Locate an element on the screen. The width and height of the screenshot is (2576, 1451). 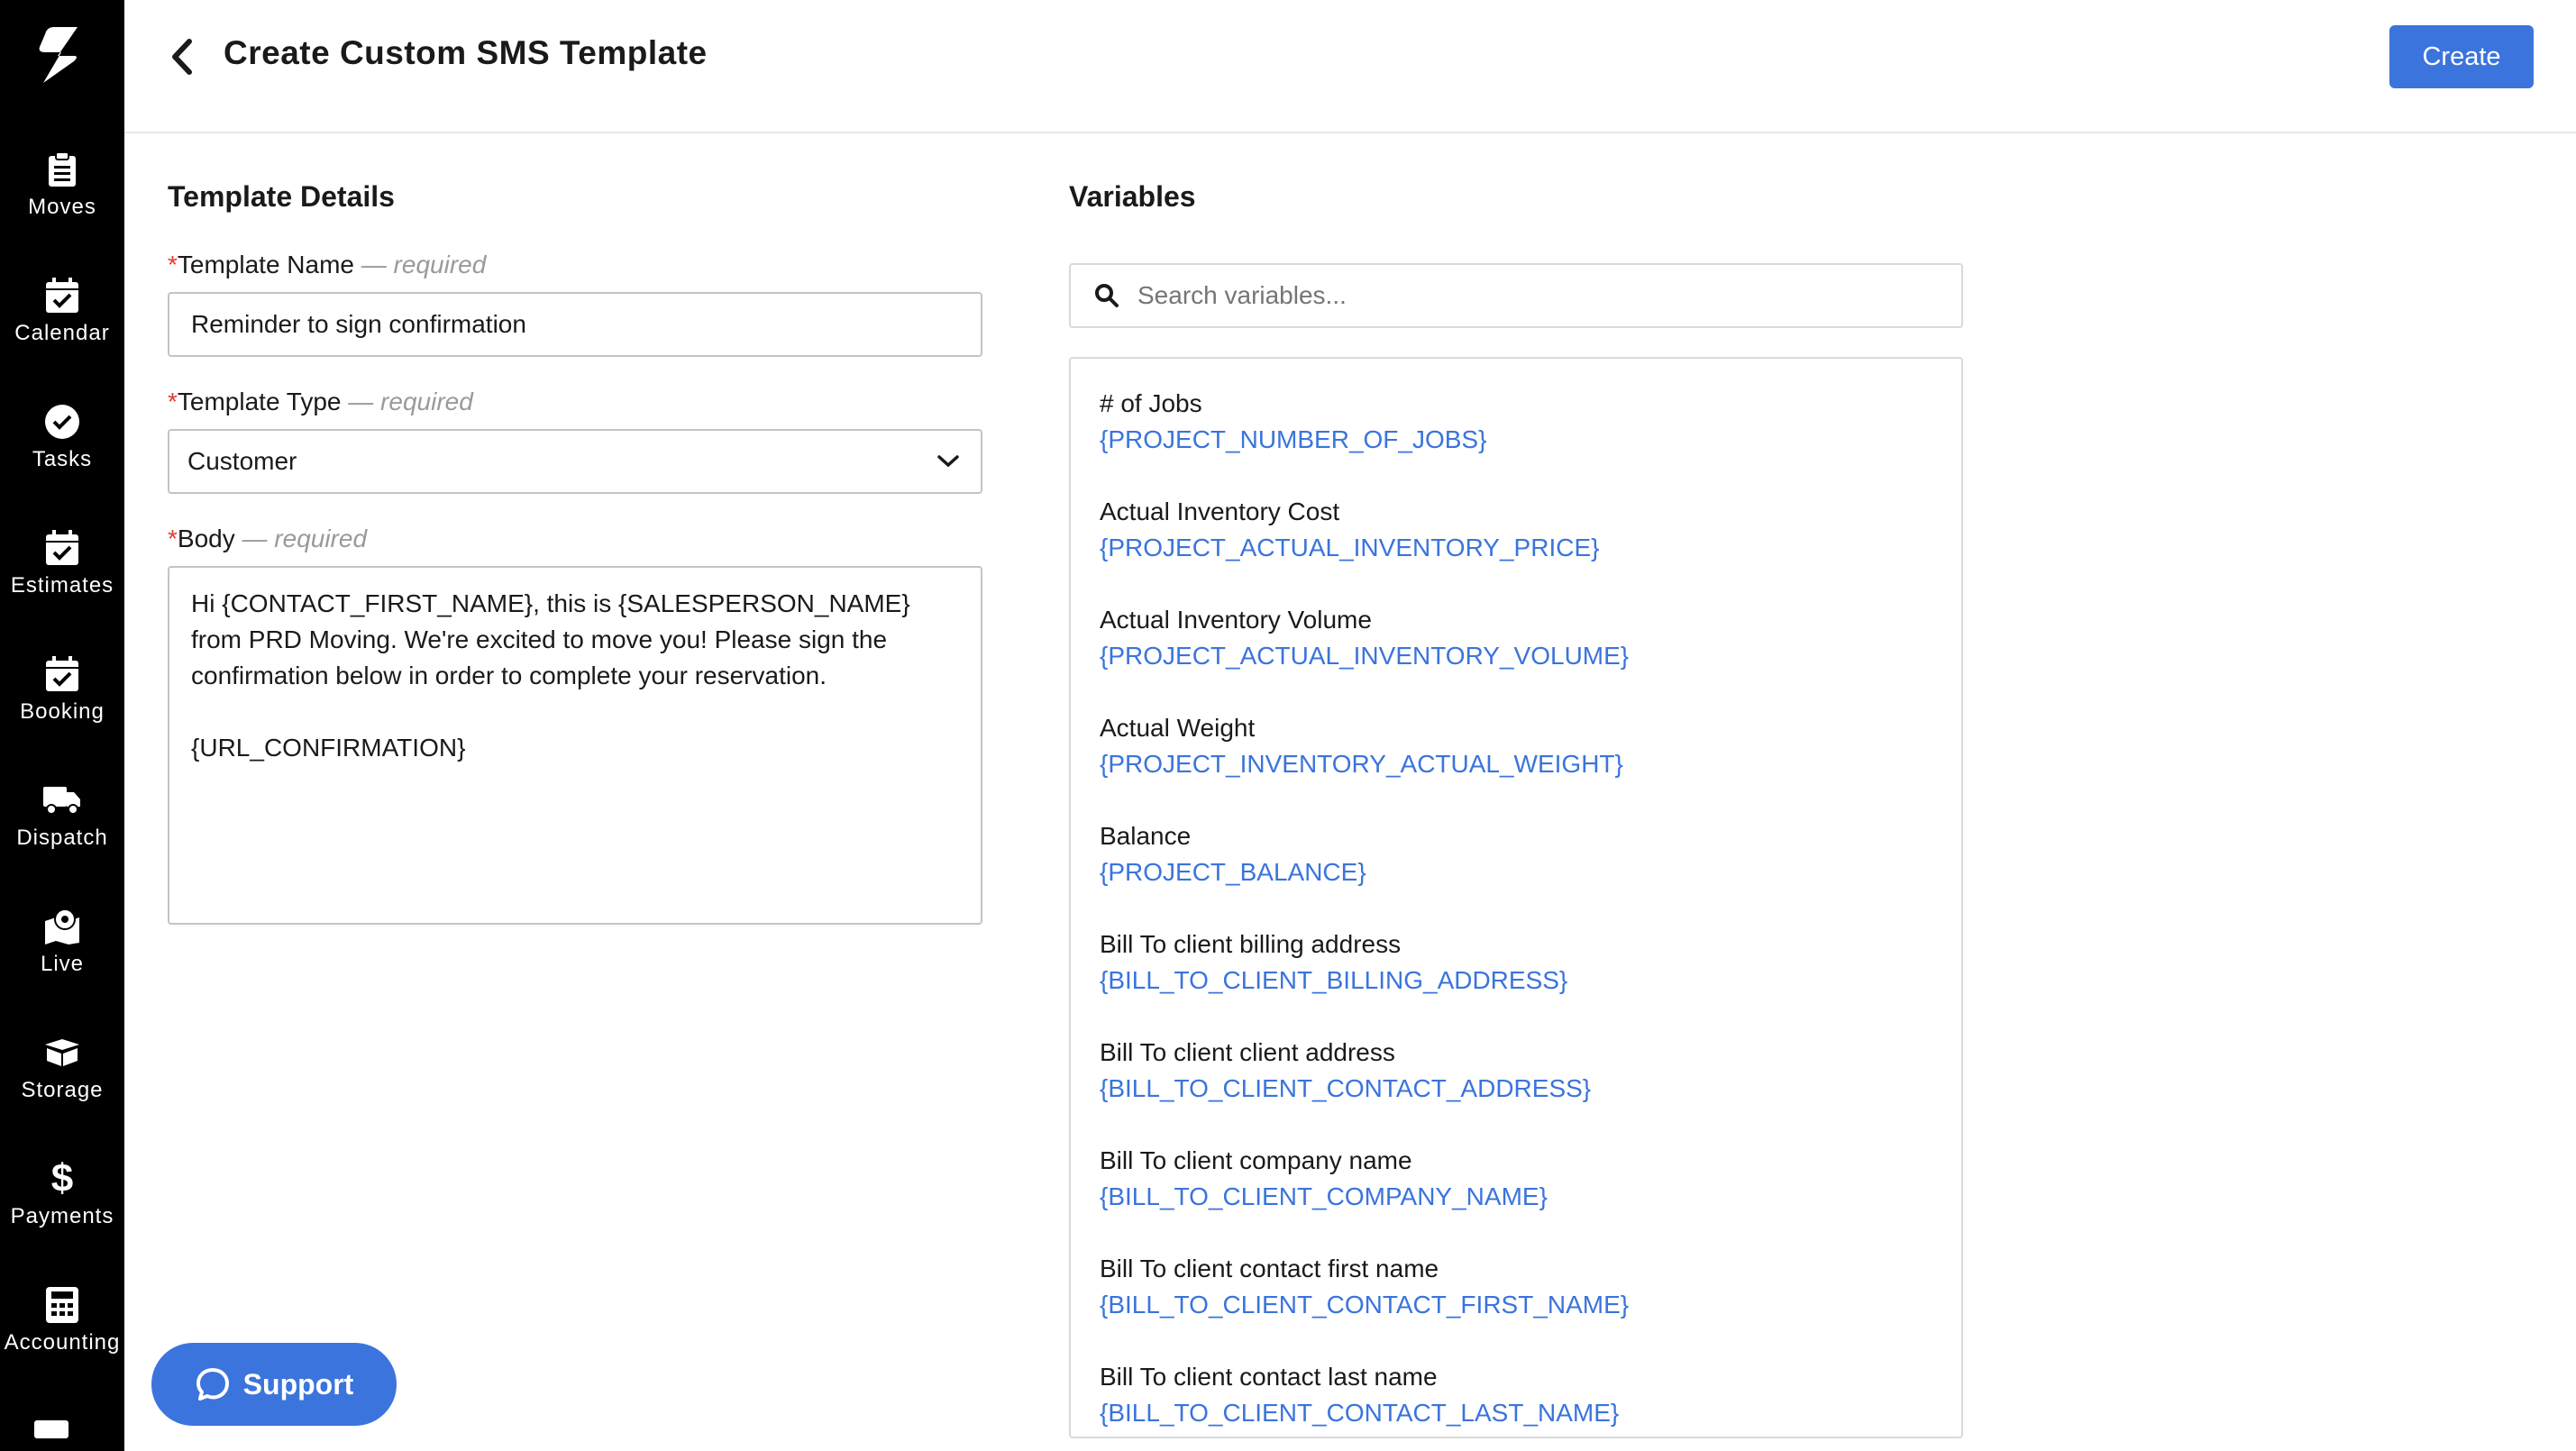
sidebar-item-calendar: Calendar is located at coordinates (62, 321).